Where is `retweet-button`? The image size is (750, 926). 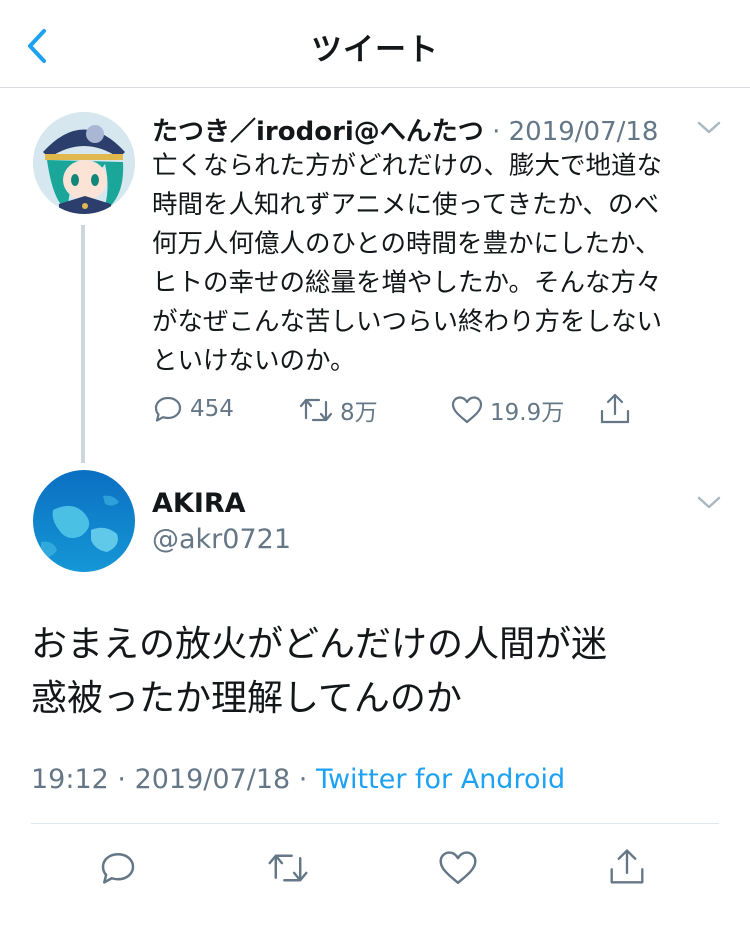 retweet-button is located at coordinates (288, 868).